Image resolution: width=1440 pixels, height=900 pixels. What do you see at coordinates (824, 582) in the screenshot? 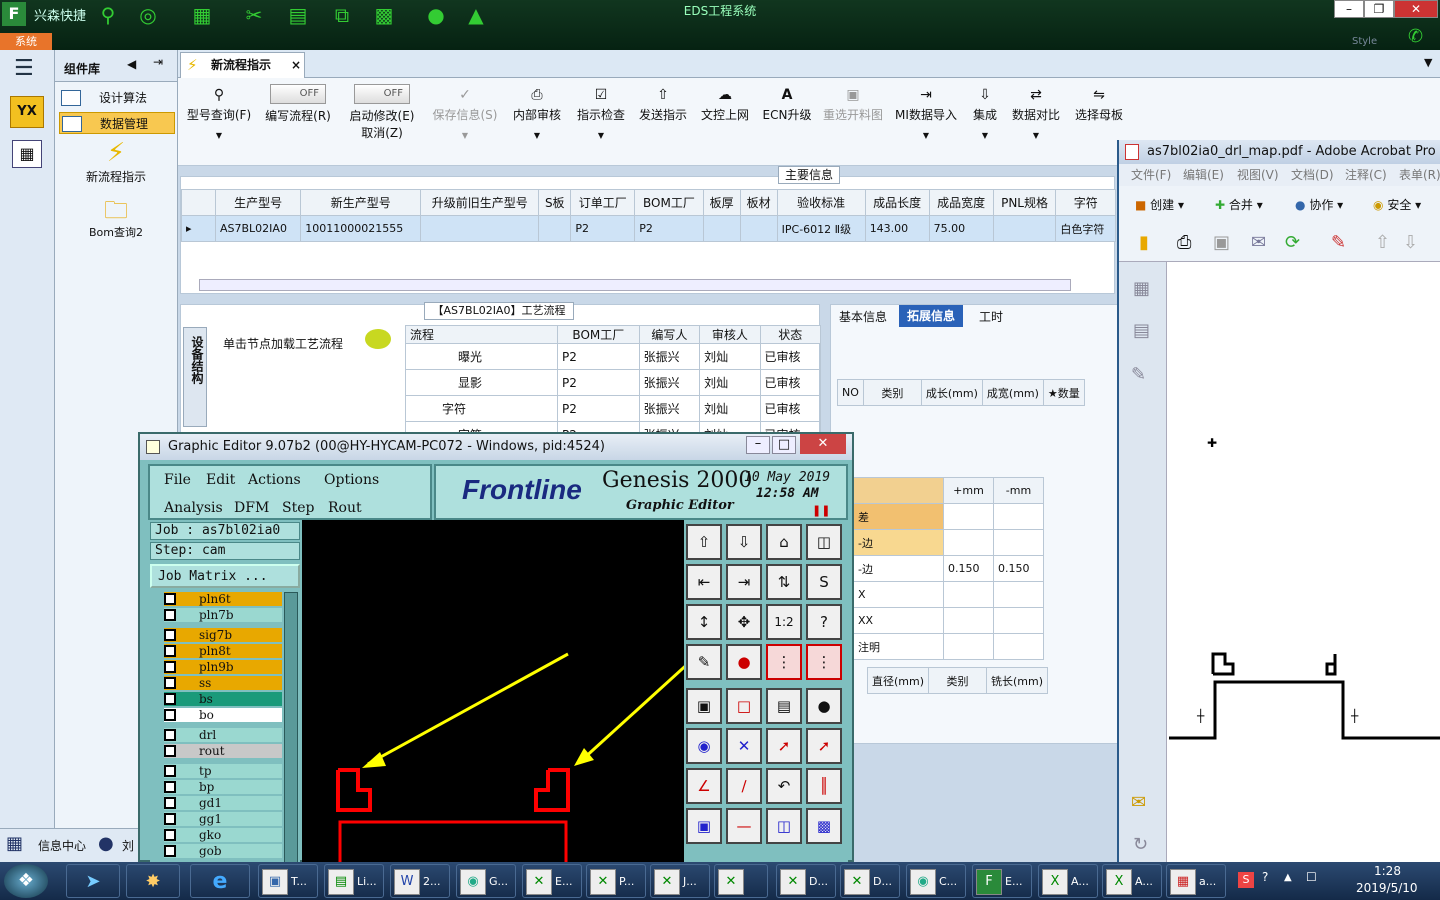
I see `tool-snap-icon: S` at bounding box center [824, 582].